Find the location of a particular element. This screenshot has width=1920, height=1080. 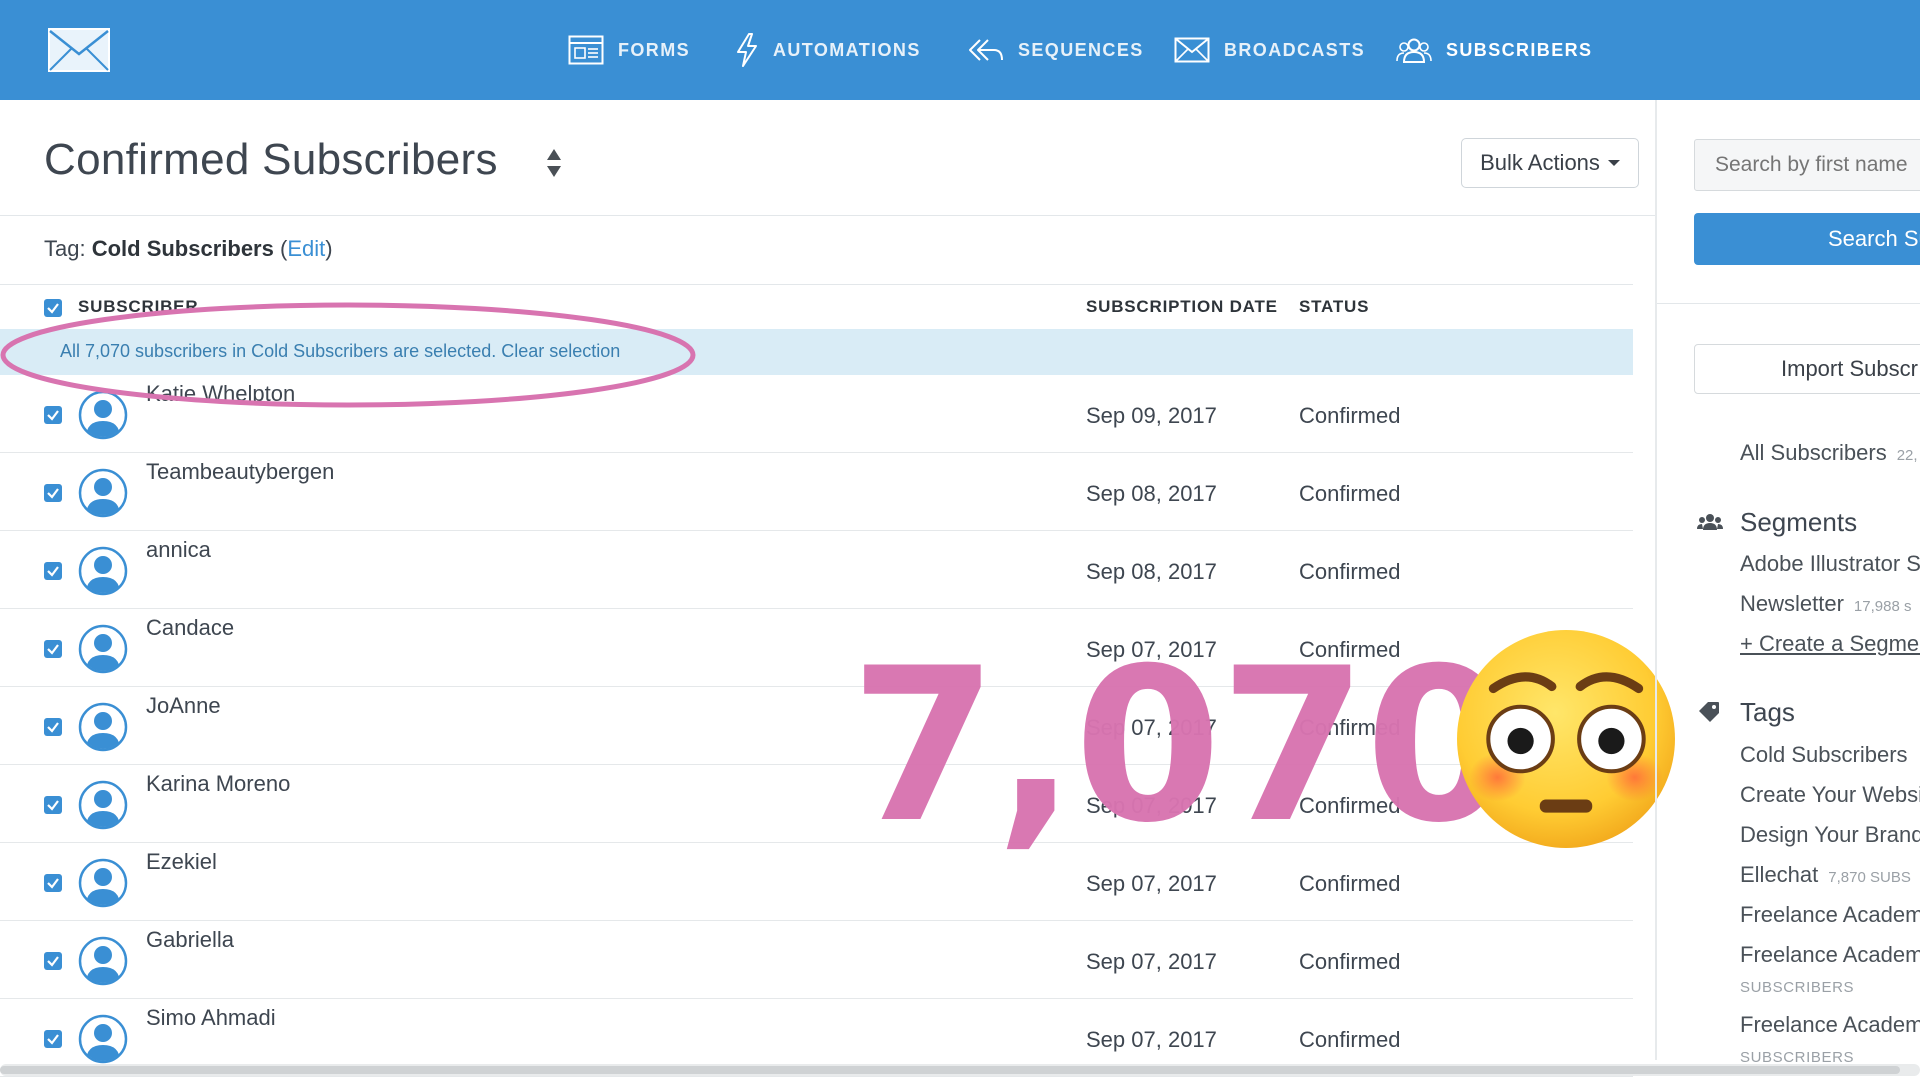

nav-automations-label: AUTOMATIONS is located at coordinates (847, 49).